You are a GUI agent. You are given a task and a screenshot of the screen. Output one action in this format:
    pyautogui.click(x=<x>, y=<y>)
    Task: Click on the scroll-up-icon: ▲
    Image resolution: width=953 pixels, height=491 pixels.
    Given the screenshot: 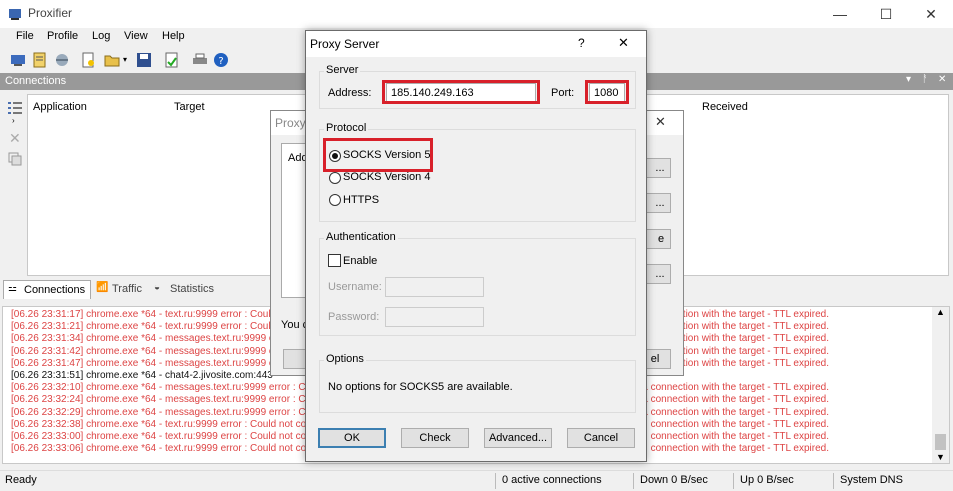 What is the action you would take?
    pyautogui.click(x=940, y=312)
    